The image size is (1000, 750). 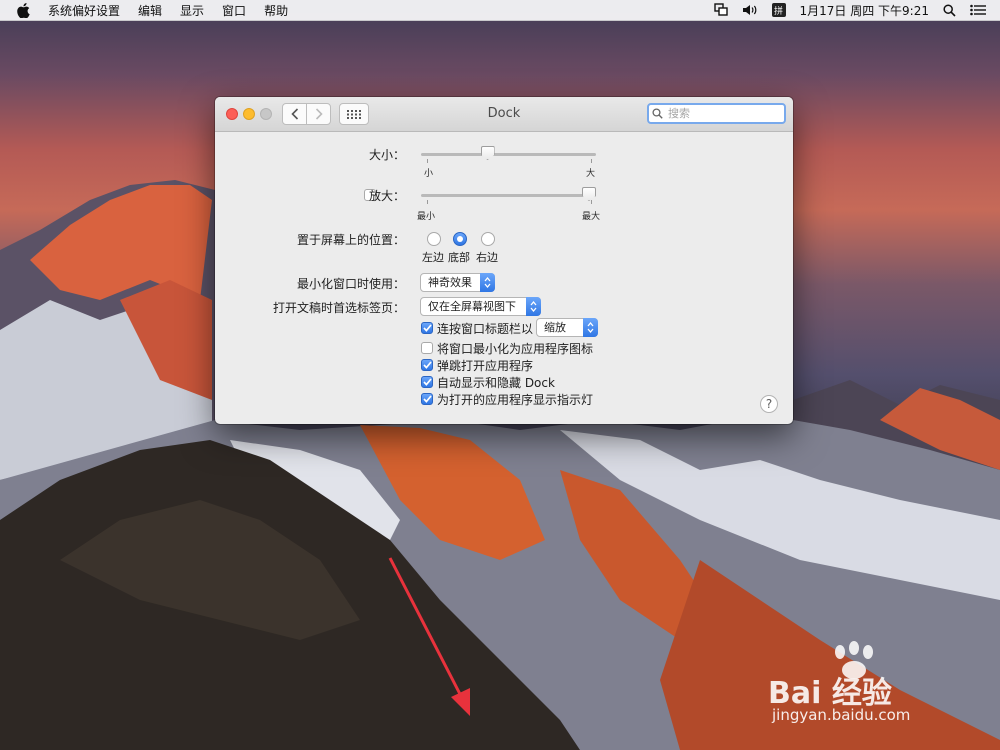 I want to click on chevron-left-icon, so click(x=294, y=114).